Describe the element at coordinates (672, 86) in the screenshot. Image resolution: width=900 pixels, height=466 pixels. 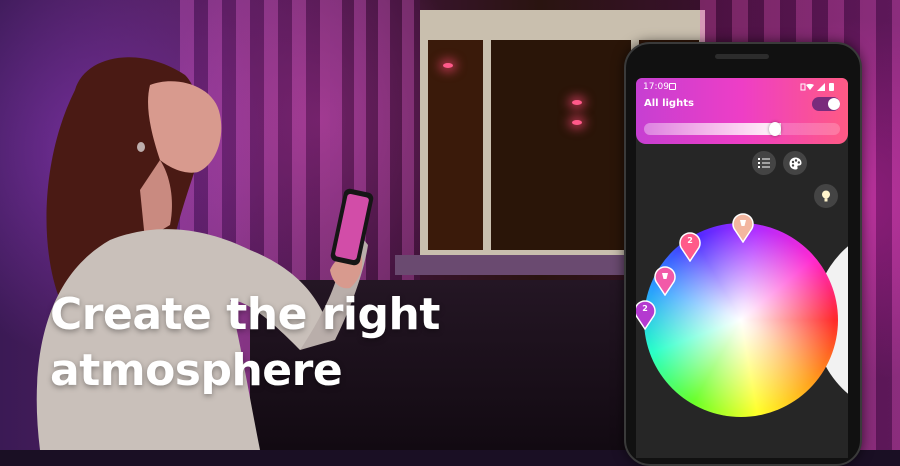
I see `notification-icon` at that location.